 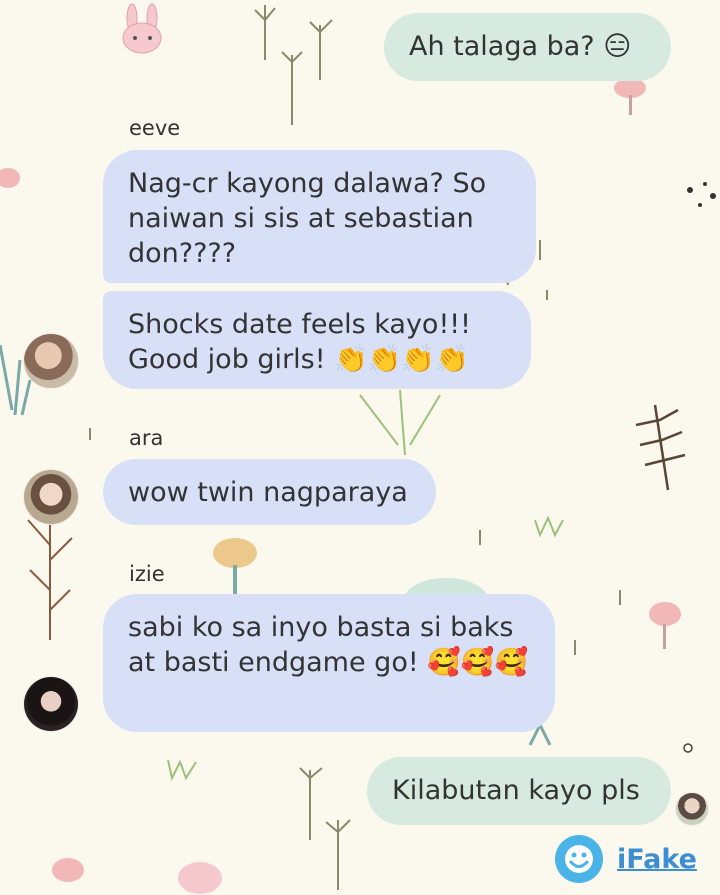 I want to click on watermark-label: iFake, so click(x=657, y=859).